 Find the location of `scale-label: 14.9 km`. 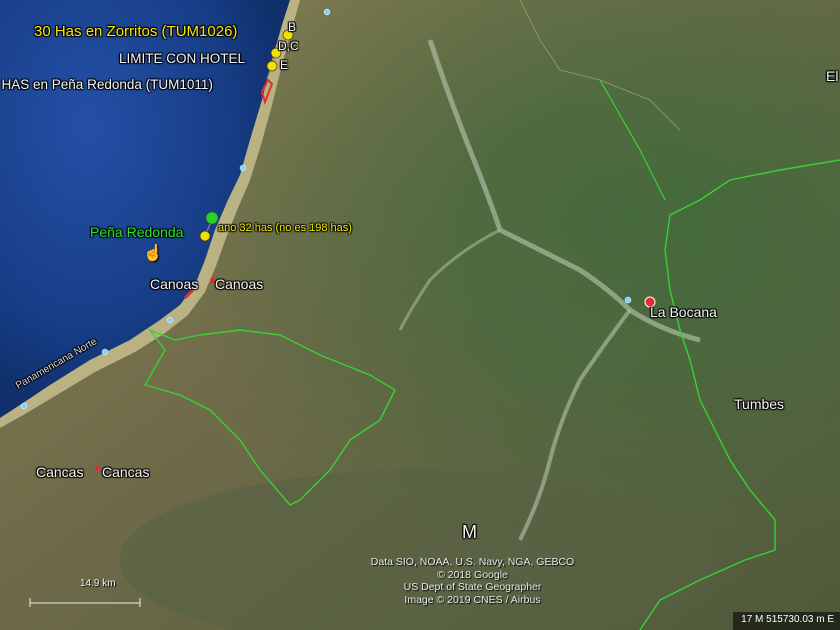

scale-label: 14.9 km is located at coordinates (98, 583).